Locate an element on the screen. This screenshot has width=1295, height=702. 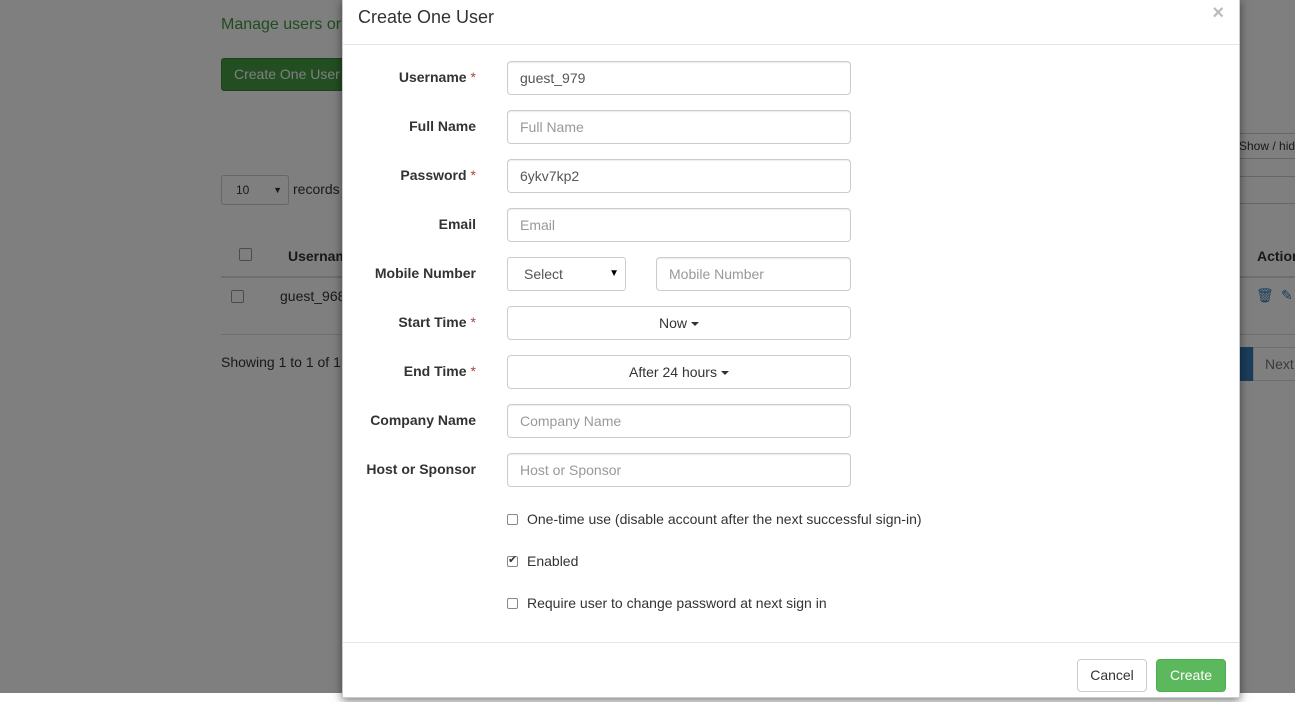
username-label: Username * is located at coordinates (437, 77).